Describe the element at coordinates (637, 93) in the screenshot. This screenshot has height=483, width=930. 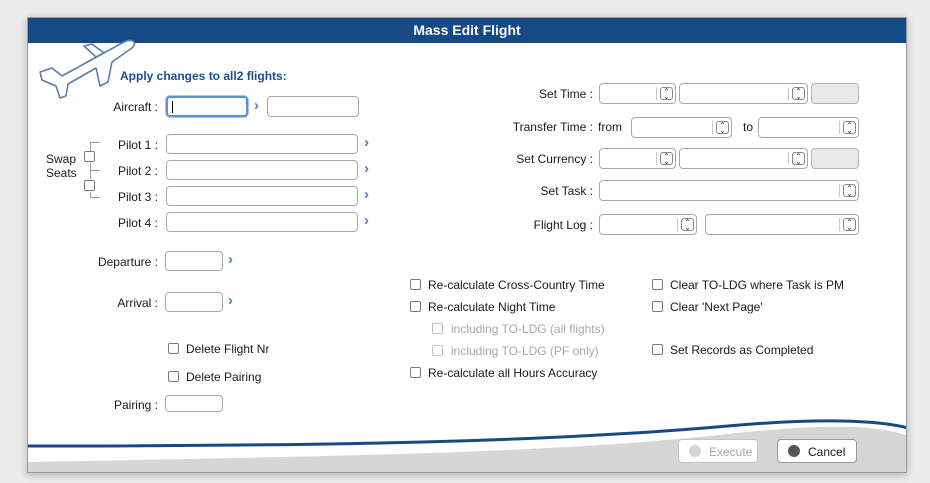
I see `set-time-select: ⌃ ⌄` at that location.